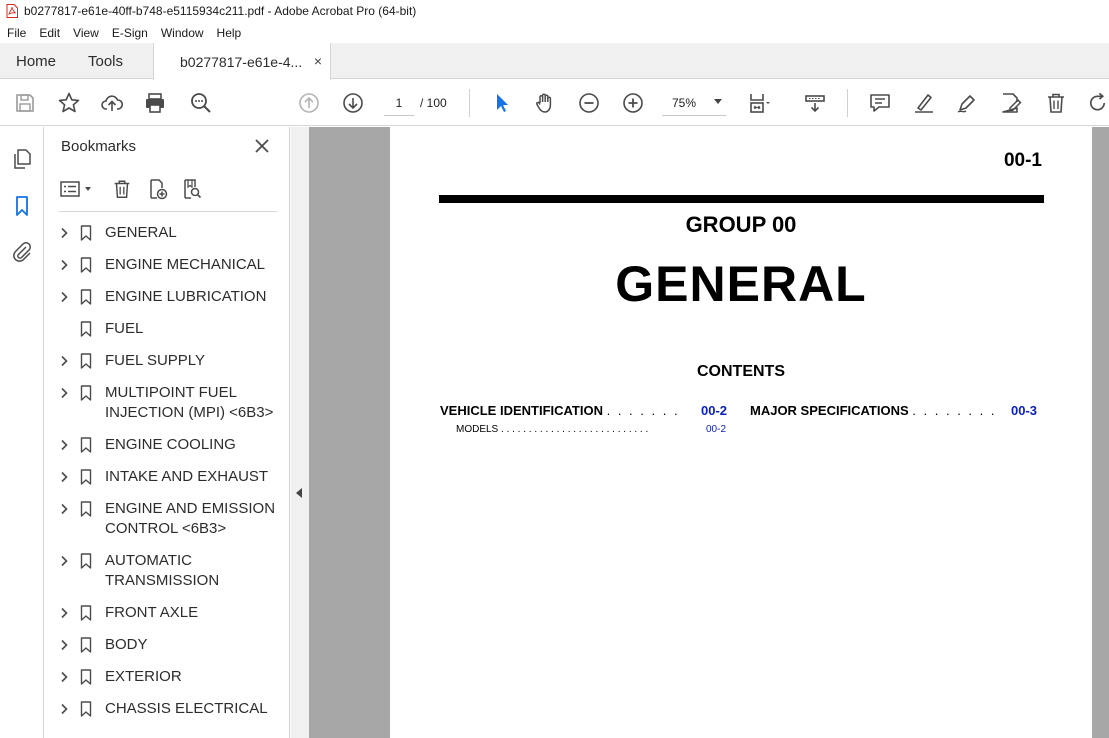 The height and width of the screenshot is (738, 1109). Describe the element at coordinates (1056, 103) in the screenshot. I see `delete-button` at that location.